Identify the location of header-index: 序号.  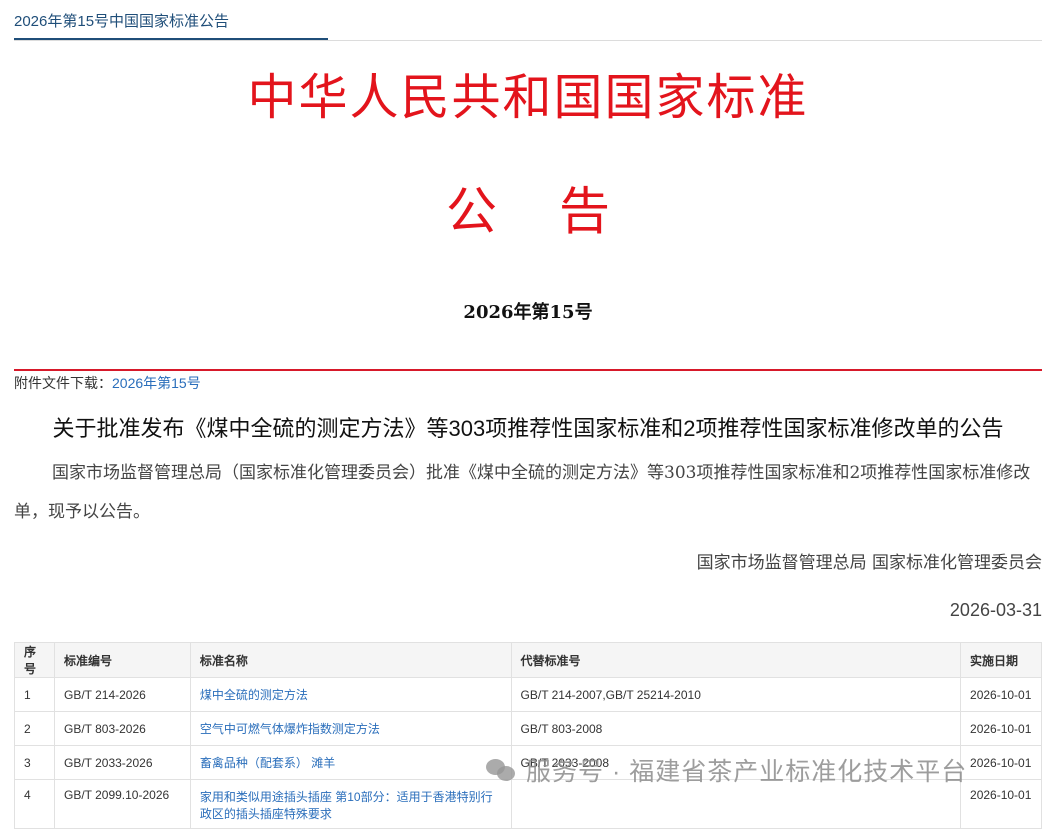
(34, 660).